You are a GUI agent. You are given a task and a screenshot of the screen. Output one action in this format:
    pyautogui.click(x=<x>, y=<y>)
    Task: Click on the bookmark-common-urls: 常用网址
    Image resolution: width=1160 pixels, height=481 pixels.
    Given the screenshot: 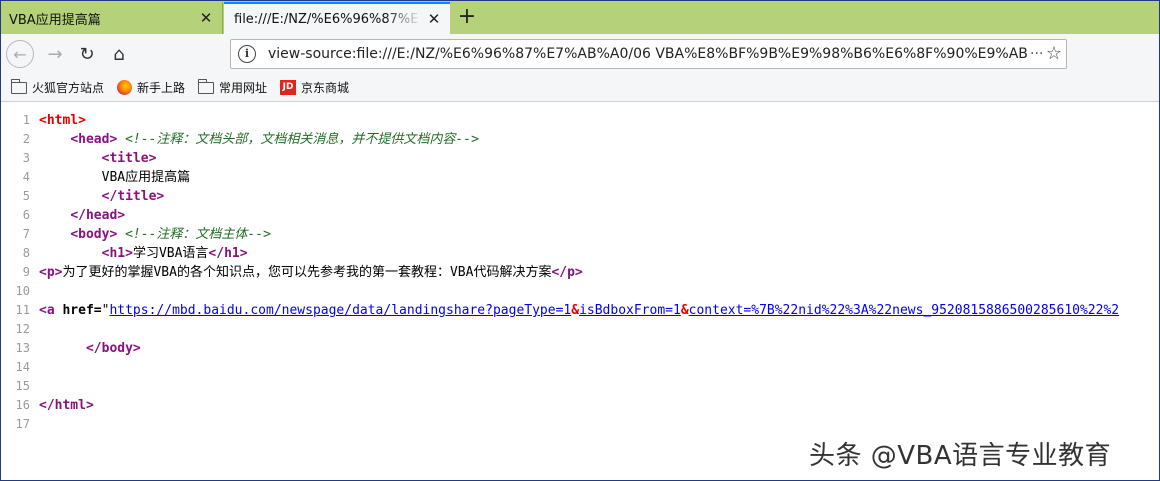 What is the action you would take?
    pyautogui.click(x=232, y=87)
    